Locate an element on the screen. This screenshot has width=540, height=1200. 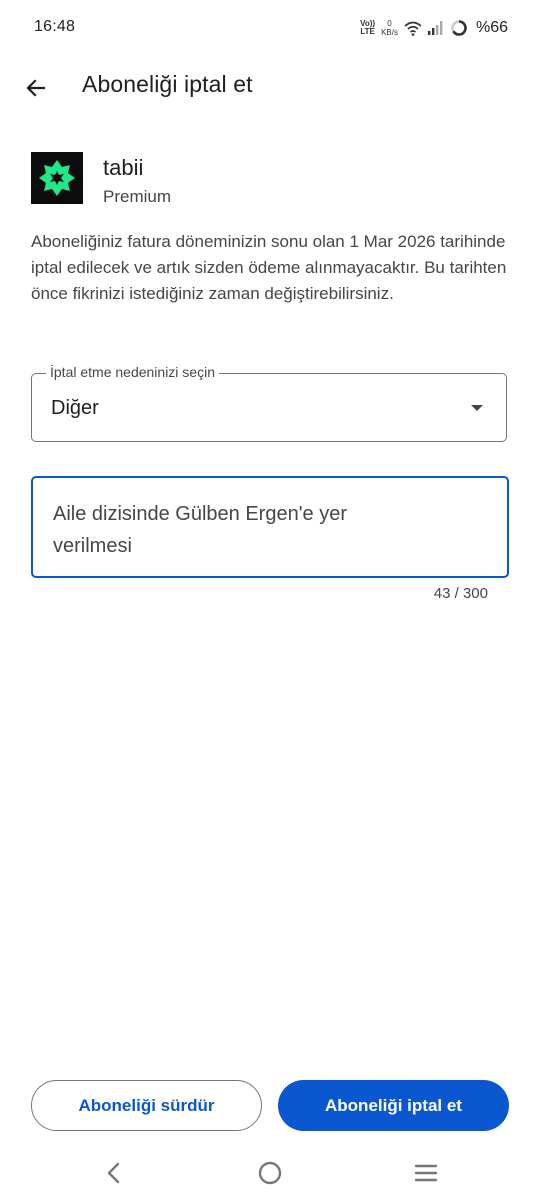
signal-icon is located at coordinates (435, 28).